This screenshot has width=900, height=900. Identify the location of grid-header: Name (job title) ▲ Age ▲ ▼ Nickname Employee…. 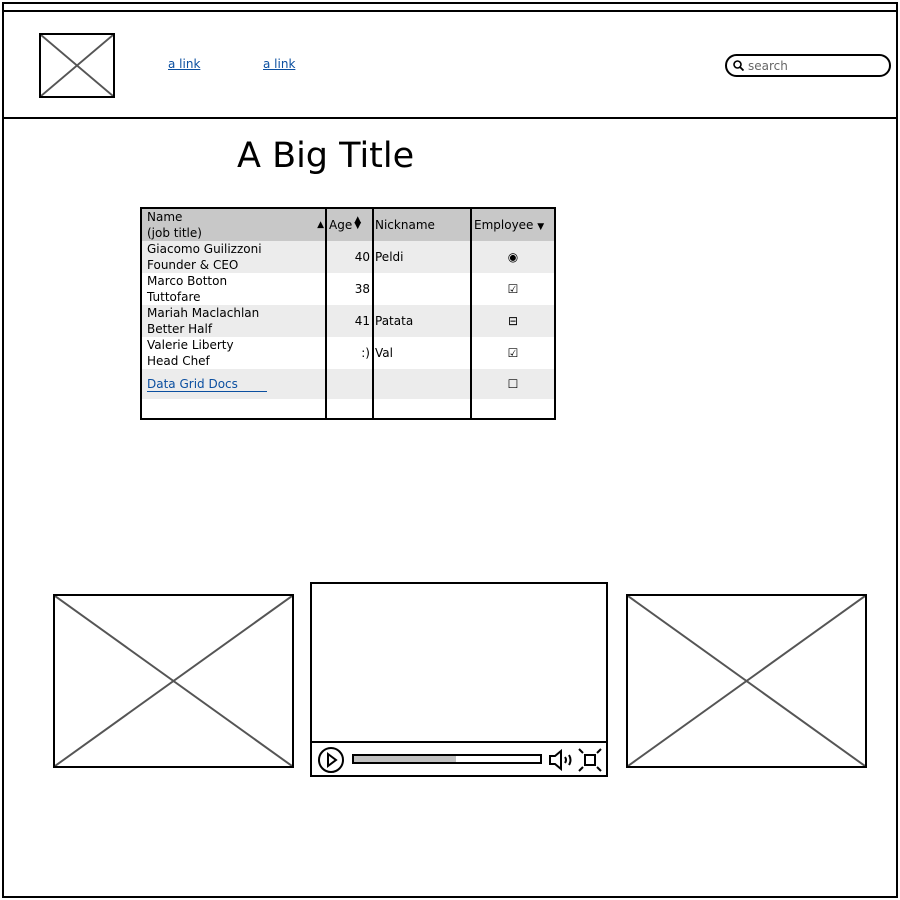
(348, 225).